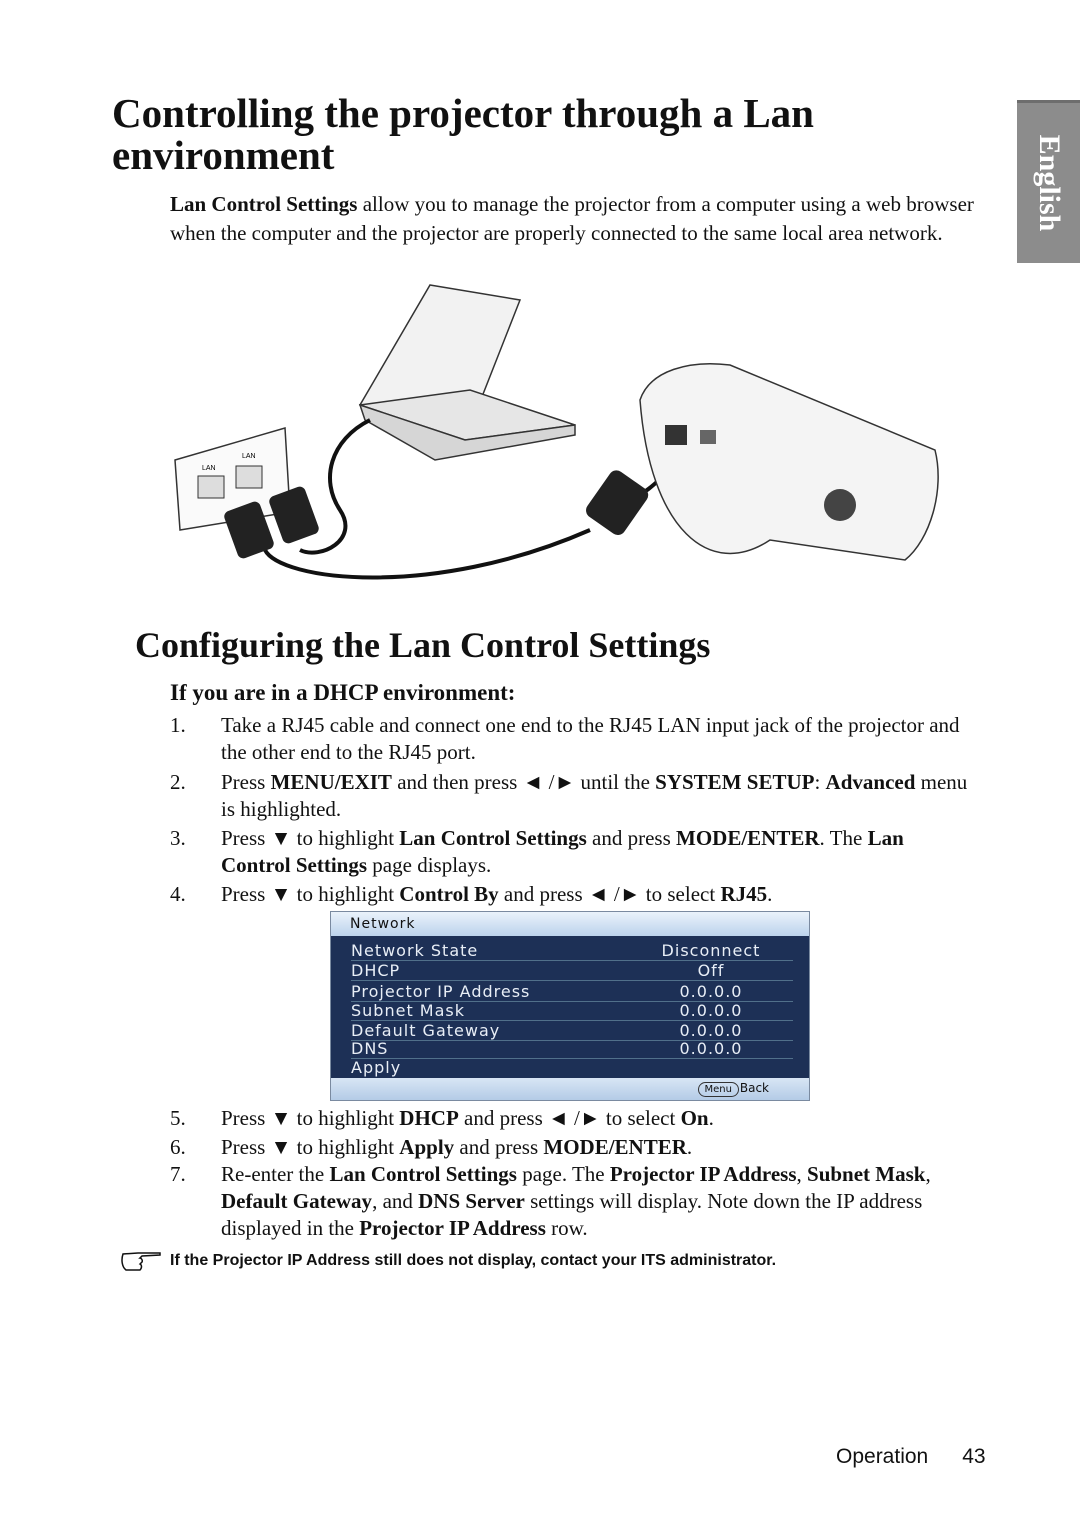 Image resolution: width=1080 pixels, height=1529 pixels. What do you see at coordinates (572, 1067) in the screenshot?
I see `menu-row: Apply` at bounding box center [572, 1067].